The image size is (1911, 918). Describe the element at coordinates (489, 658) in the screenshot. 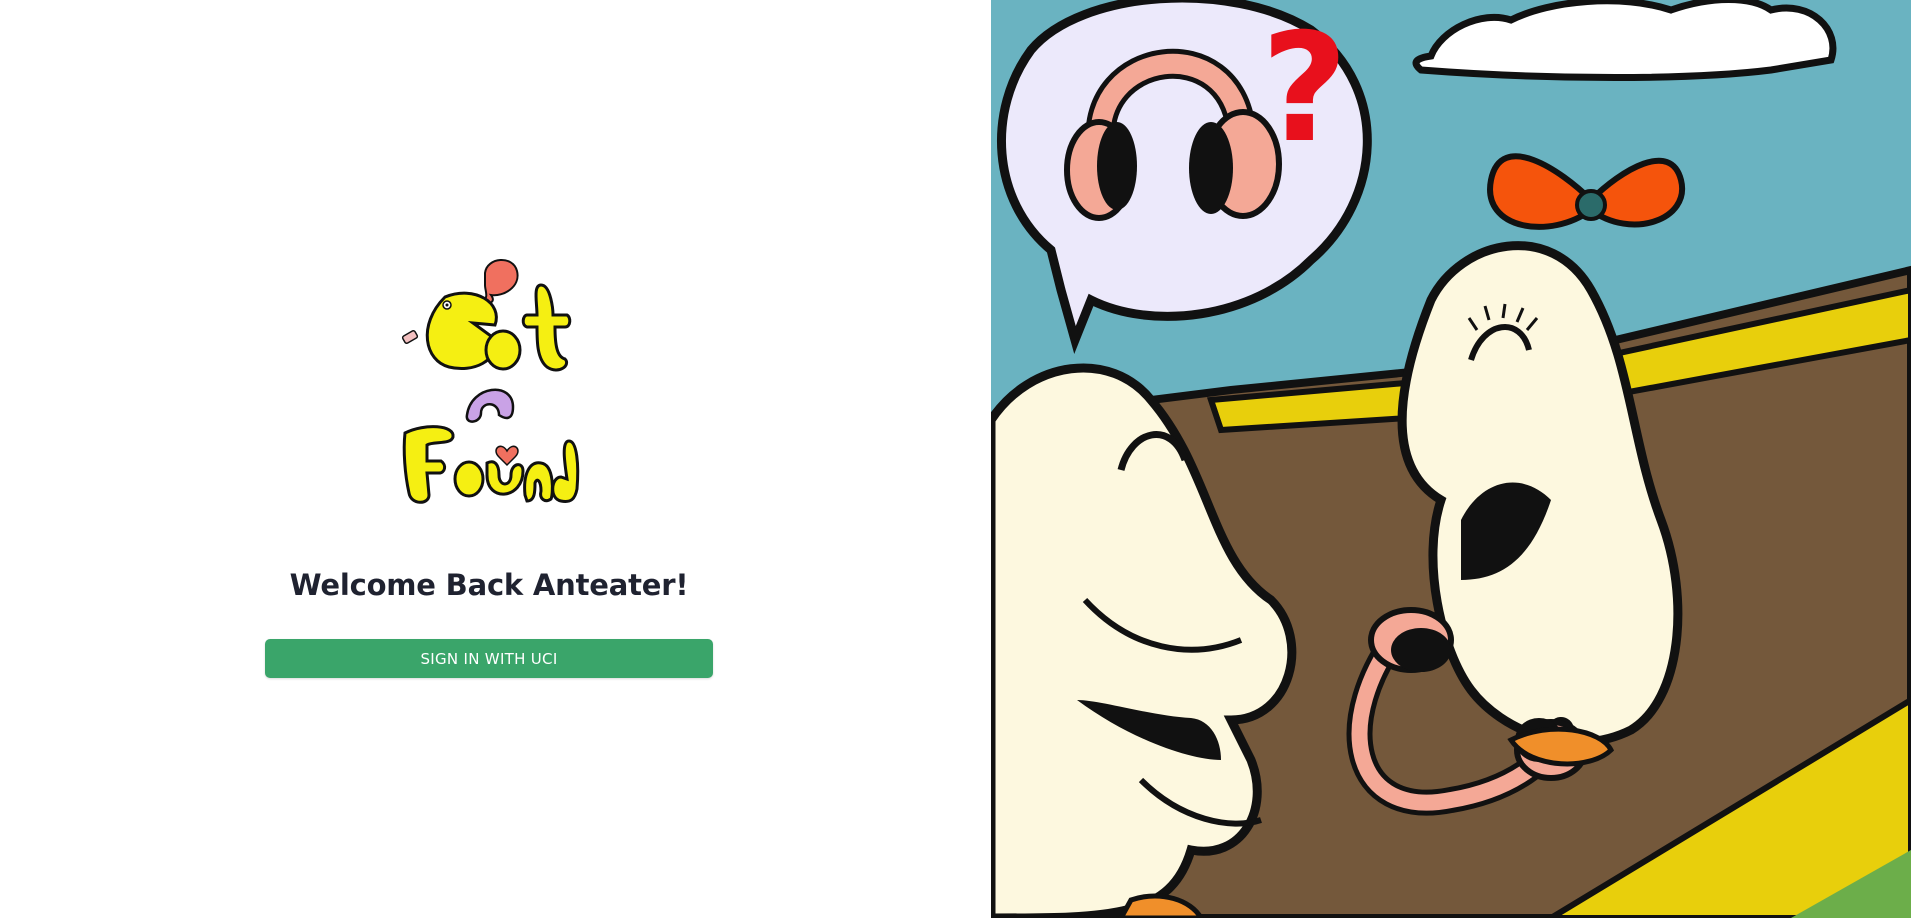

I see `sign-in-uci-button: SIGN IN WITH UCI` at that location.